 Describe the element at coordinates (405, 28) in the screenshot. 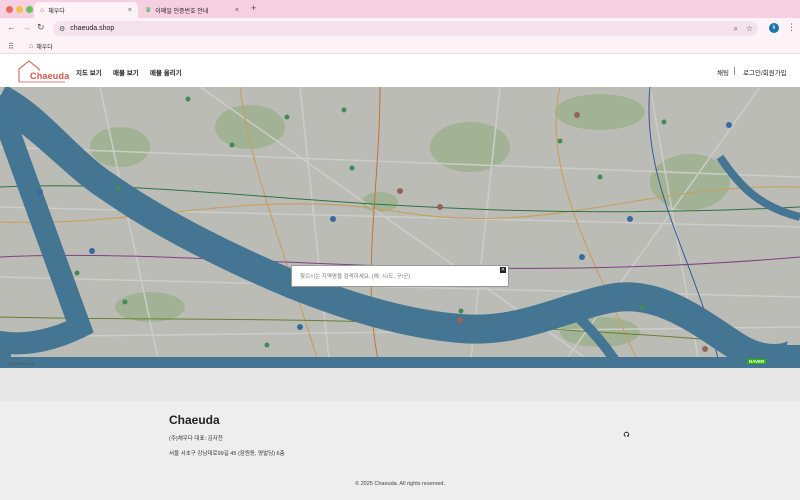

I see `address-bar: ⚙ chaeuda.shop ⌕ ☆` at that location.